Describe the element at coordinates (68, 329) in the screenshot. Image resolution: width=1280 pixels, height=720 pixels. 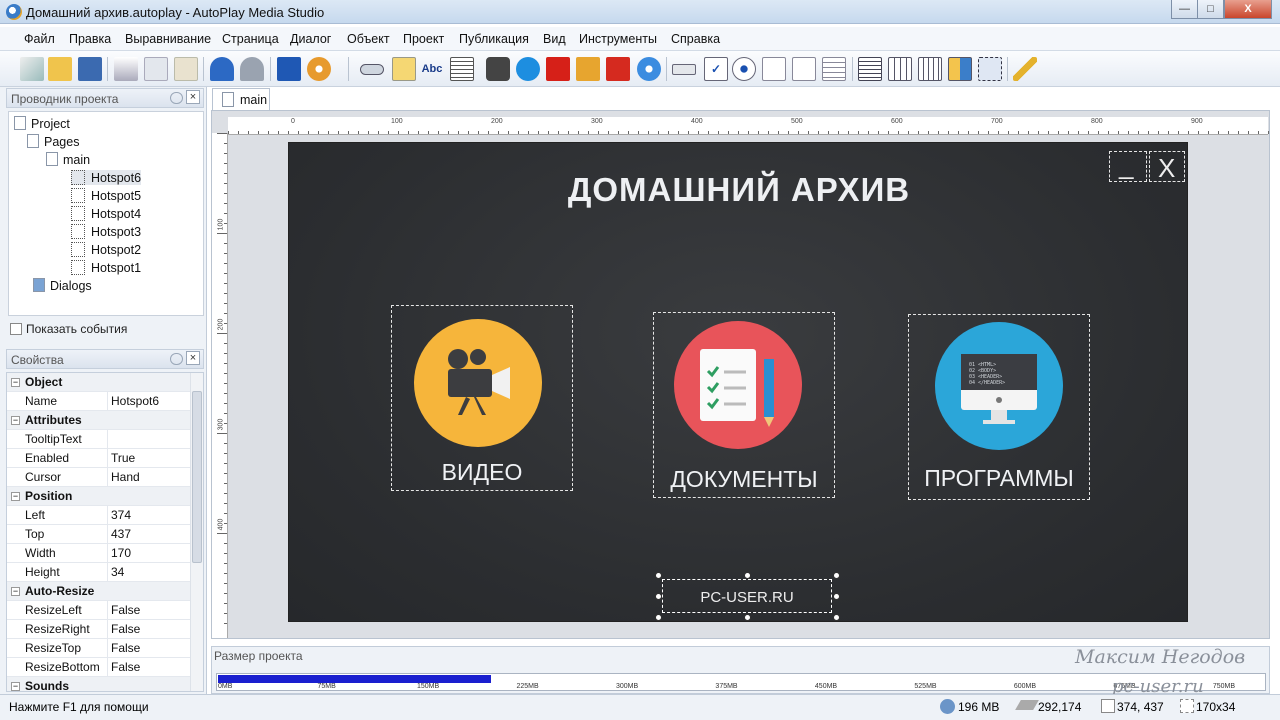
I see `show-events-checkbox: Показать события` at that location.